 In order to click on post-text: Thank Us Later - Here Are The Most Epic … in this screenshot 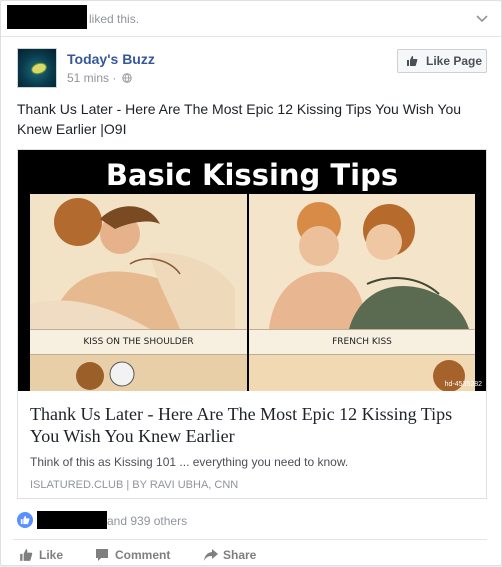, I will do `click(239, 119)`.